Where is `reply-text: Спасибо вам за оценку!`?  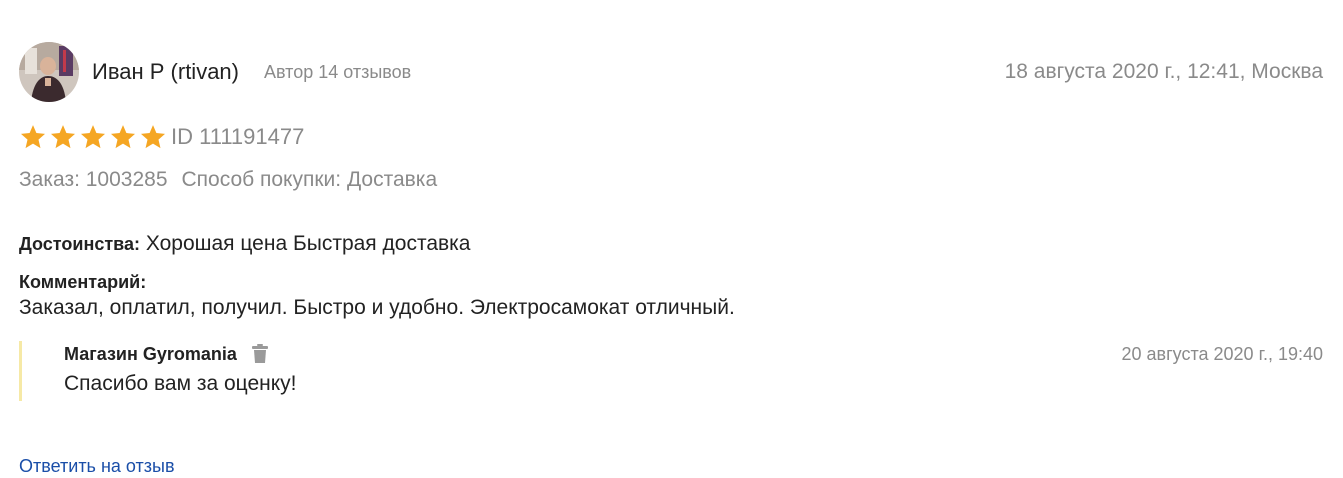
reply-text: Спасибо вам за оценку! is located at coordinates (180, 383).